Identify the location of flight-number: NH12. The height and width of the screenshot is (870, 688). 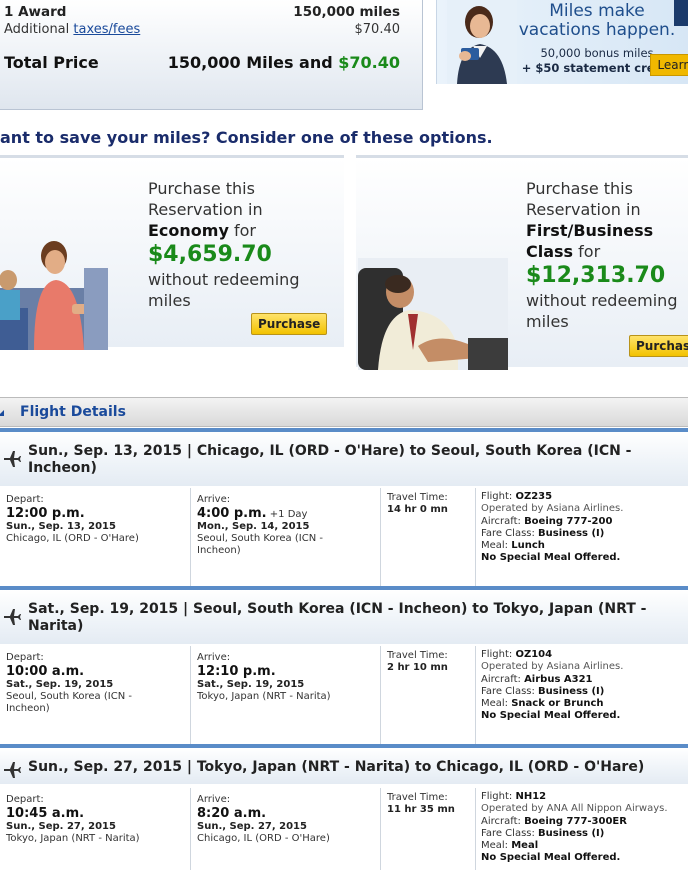
(531, 796).